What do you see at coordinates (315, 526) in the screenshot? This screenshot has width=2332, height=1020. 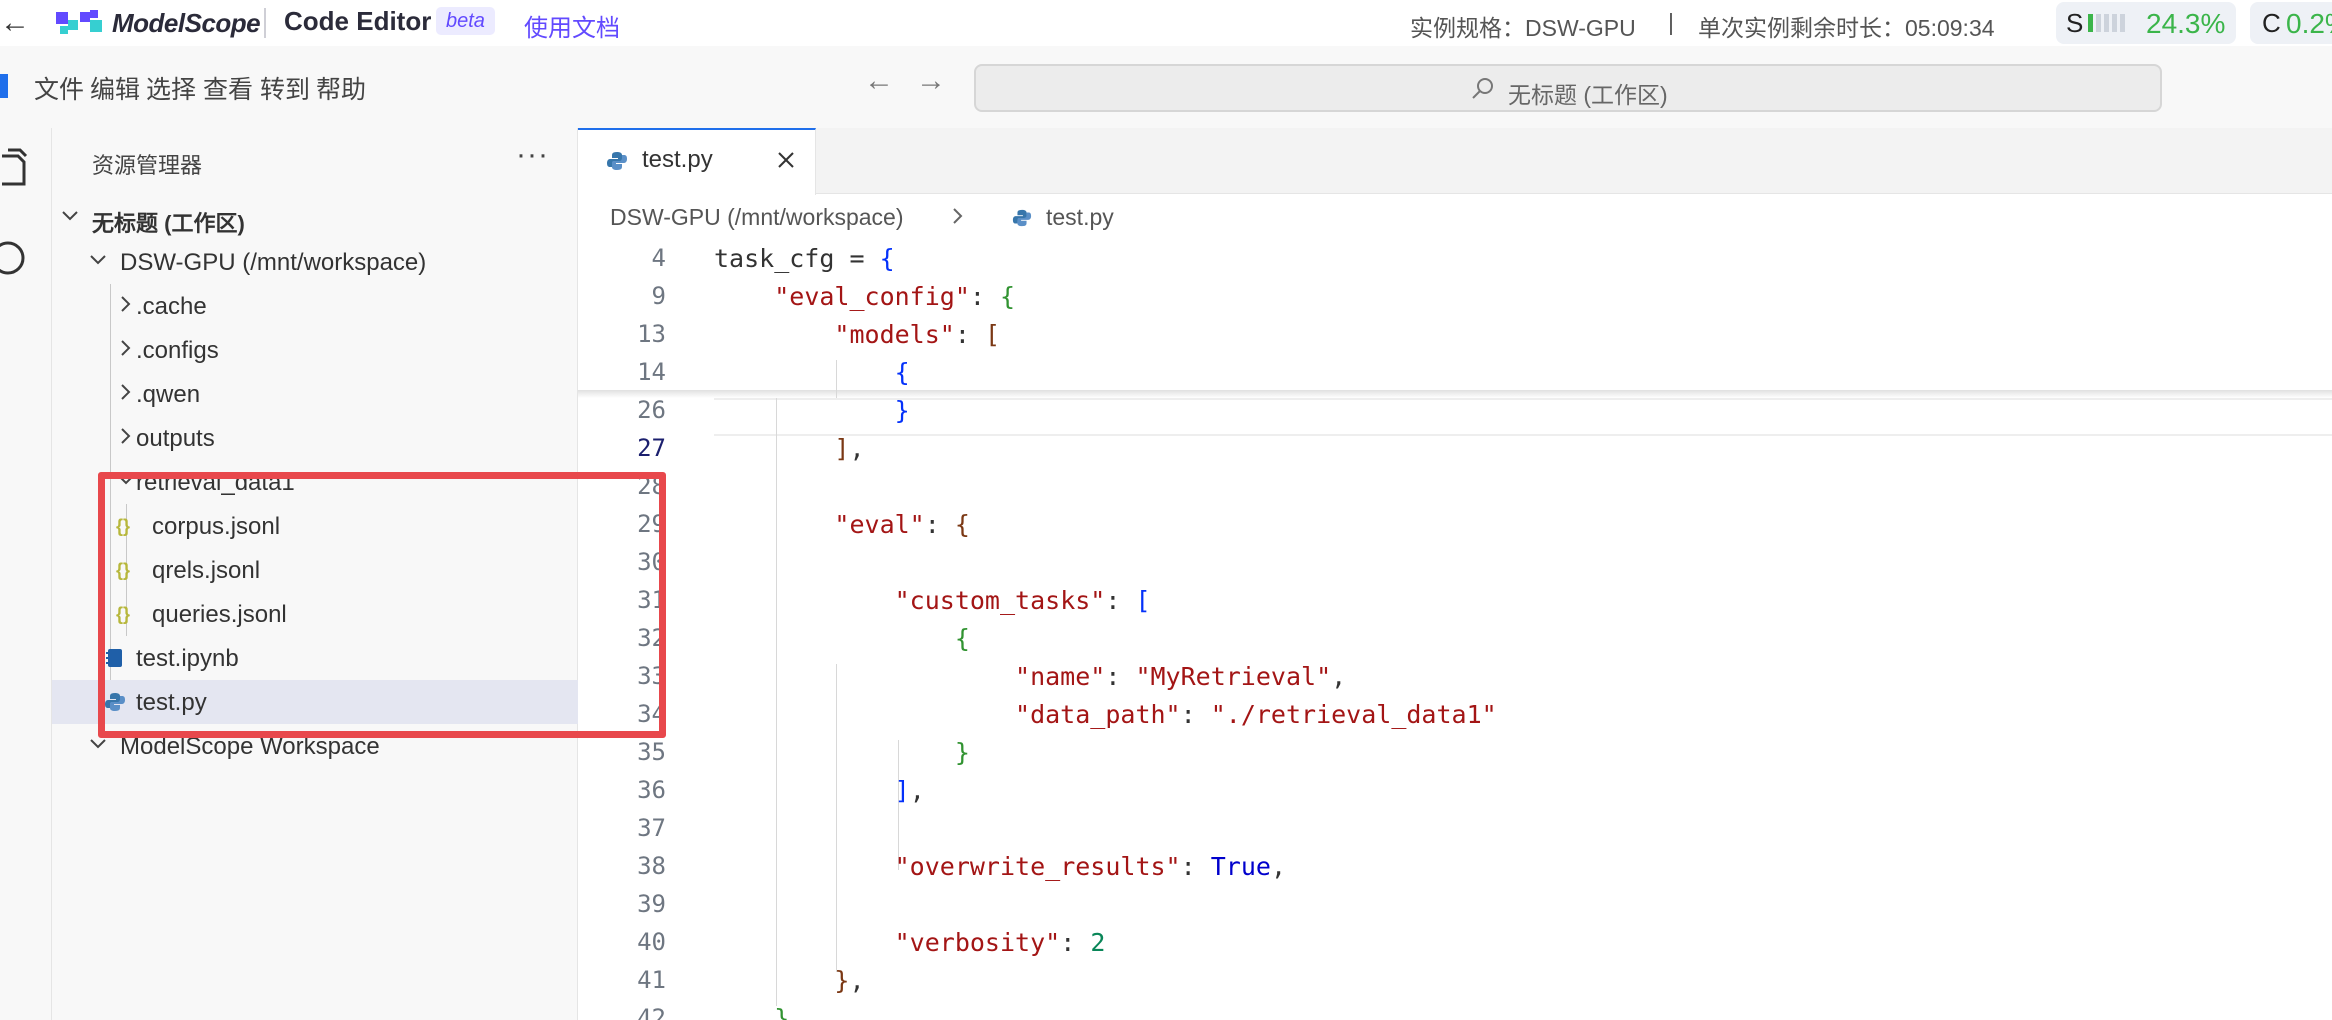 I see `tree-item-corpus: {} corpus.jsonl` at bounding box center [315, 526].